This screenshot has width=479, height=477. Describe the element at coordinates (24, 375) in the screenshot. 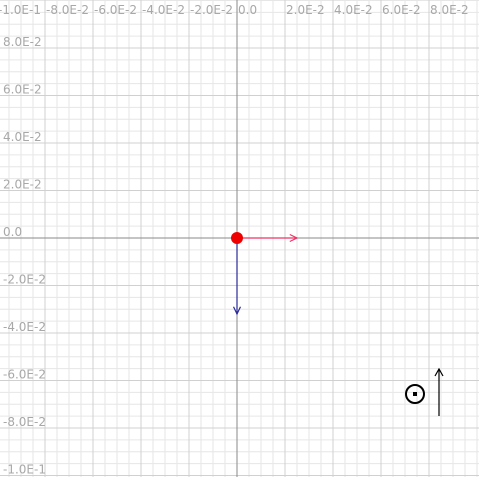

I see `y-tick-label: -6.0E-2` at that location.